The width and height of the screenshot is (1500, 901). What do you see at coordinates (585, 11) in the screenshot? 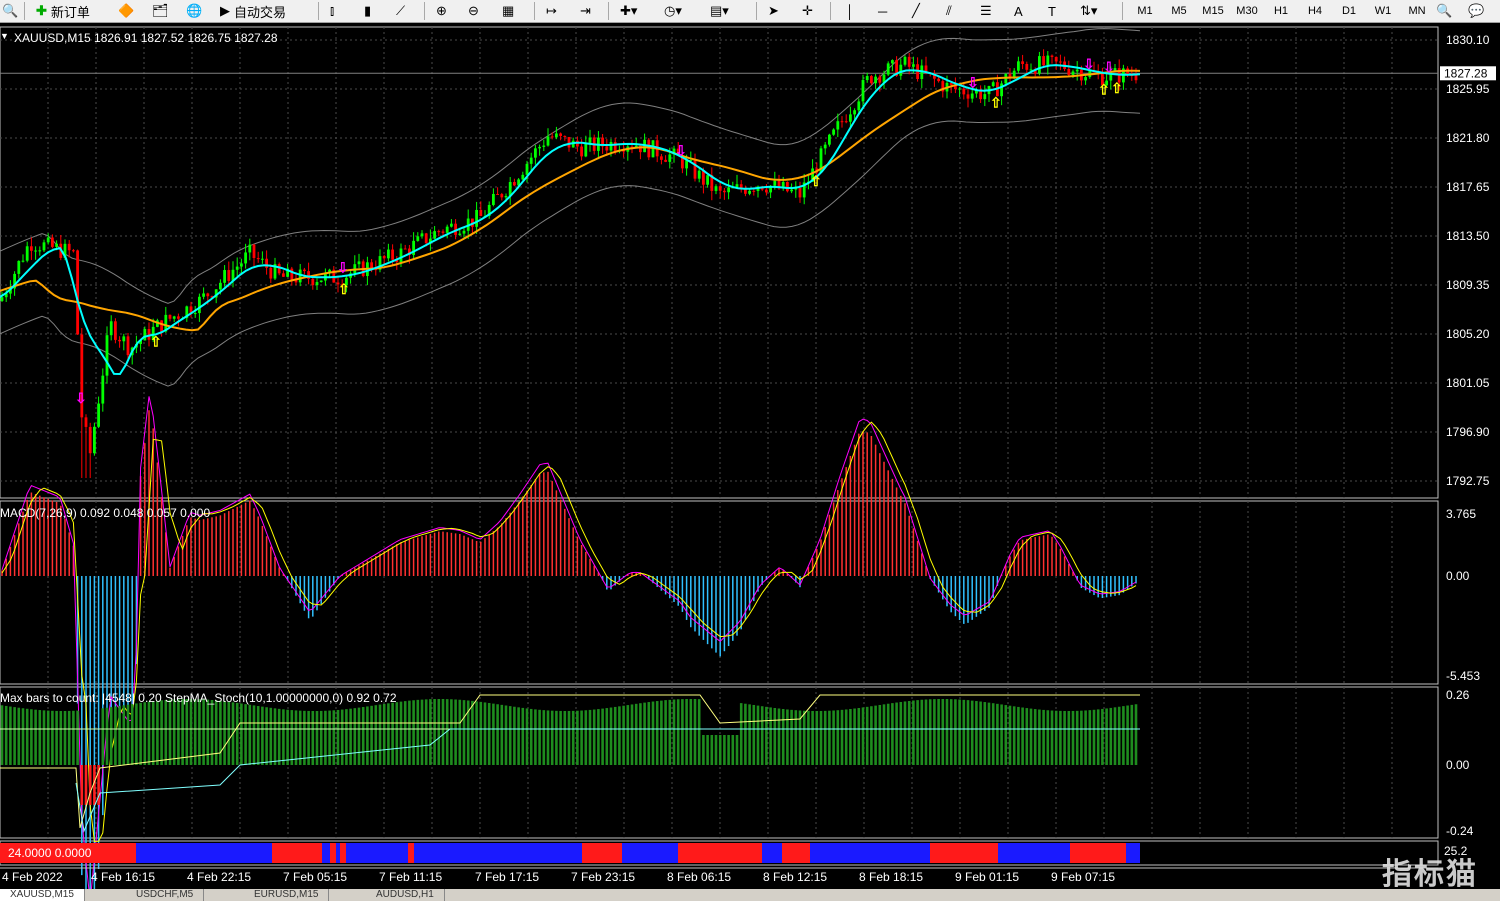
I see `chart-shift-icon: ⇥` at bounding box center [585, 11].